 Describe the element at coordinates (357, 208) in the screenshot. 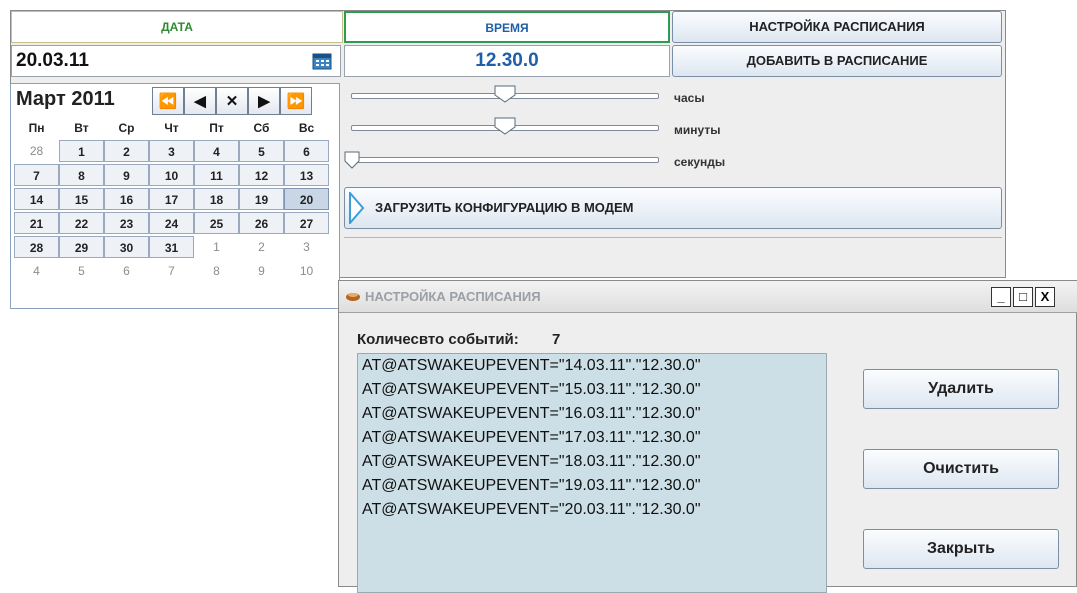

I see `play-icon` at that location.